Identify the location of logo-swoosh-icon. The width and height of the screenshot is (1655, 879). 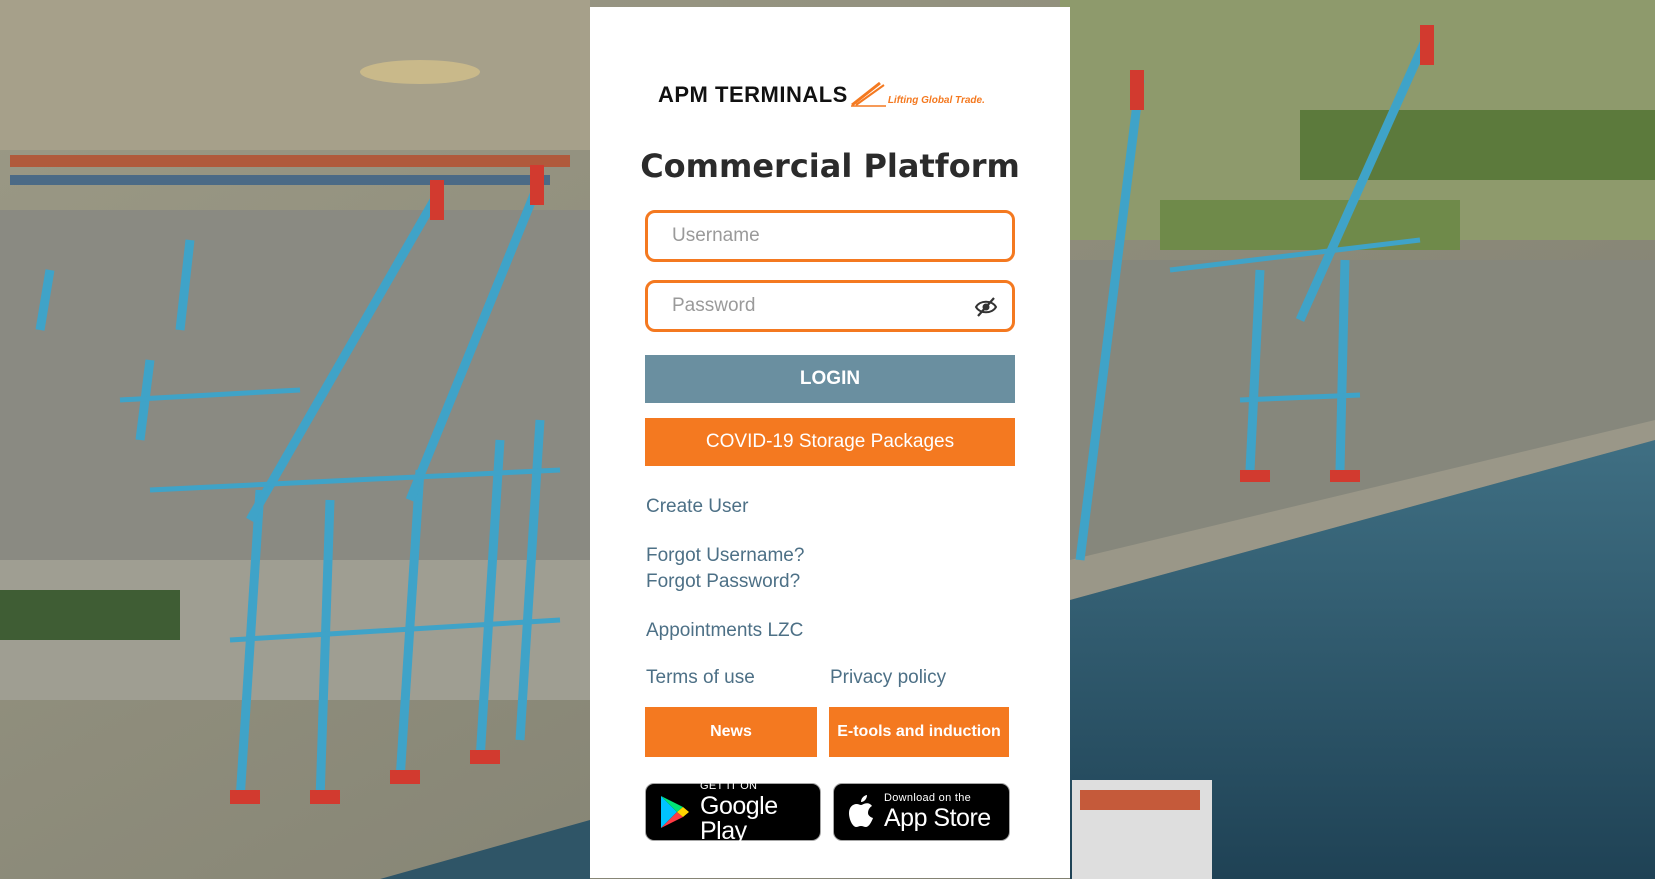
(868, 94).